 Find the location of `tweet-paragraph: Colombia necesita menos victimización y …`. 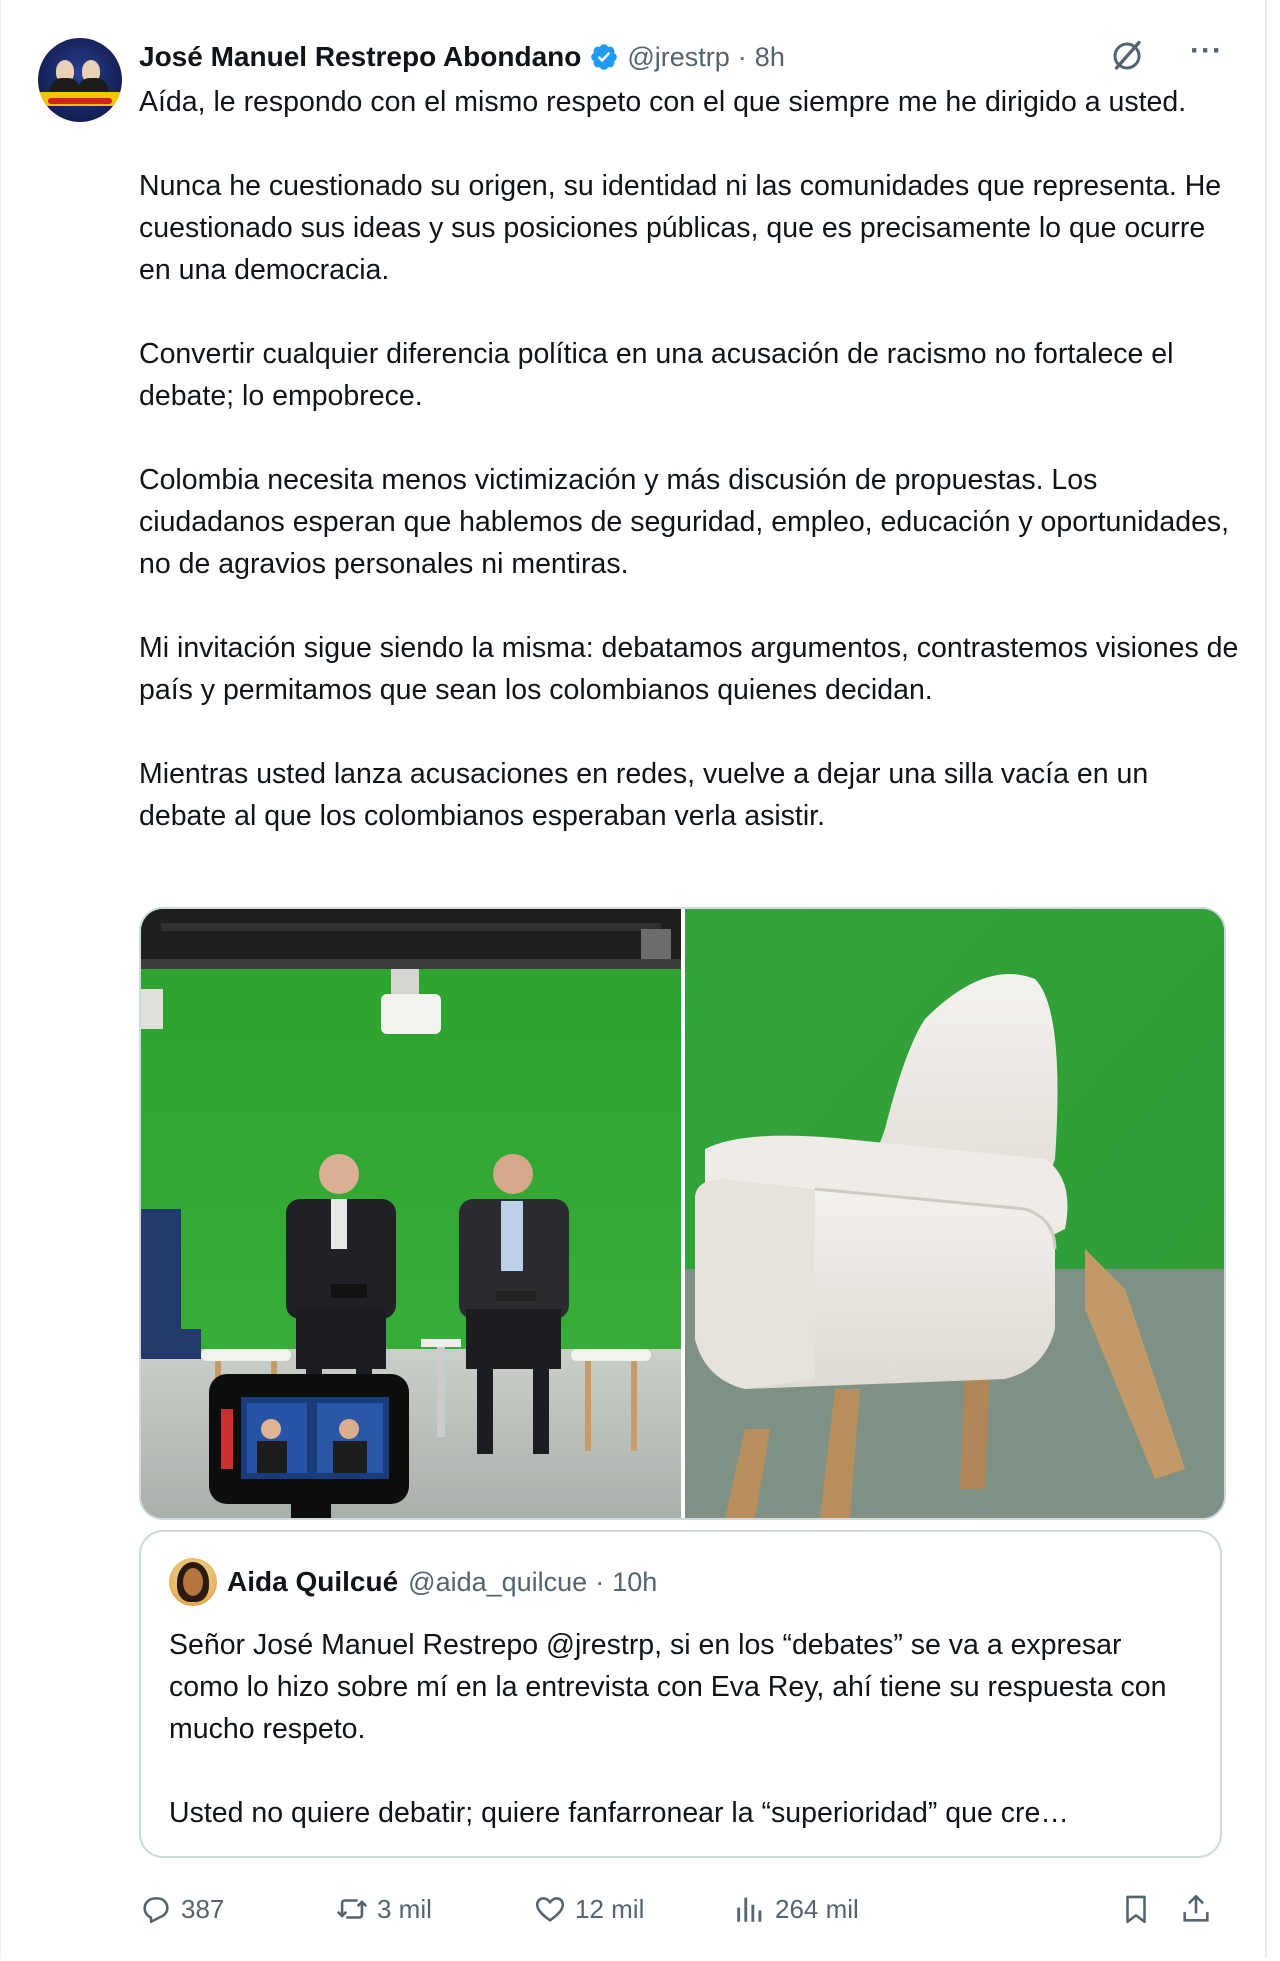

tweet-paragraph: Colombia necesita menos victimización y … is located at coordinates (684, 522).